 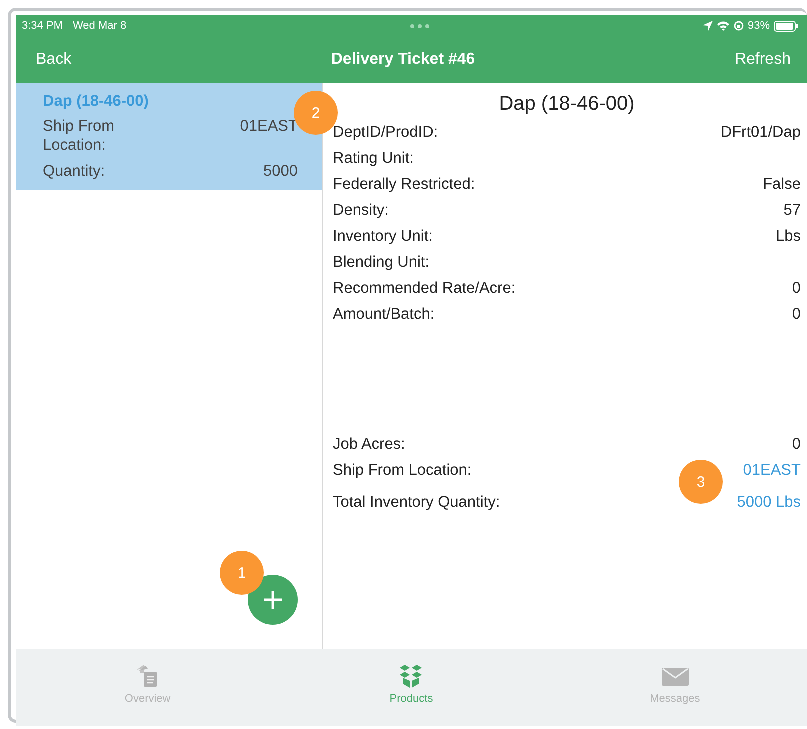 I want to click on detail-label: Ship From Location:, so click(x=402, y=471).